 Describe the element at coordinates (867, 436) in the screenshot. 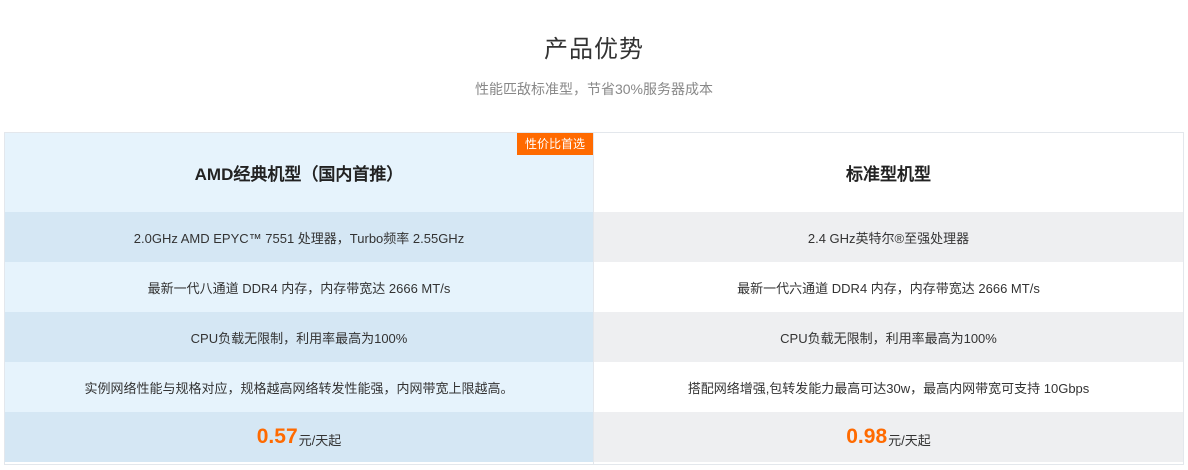

I see `price-value: 0.98` at that location.